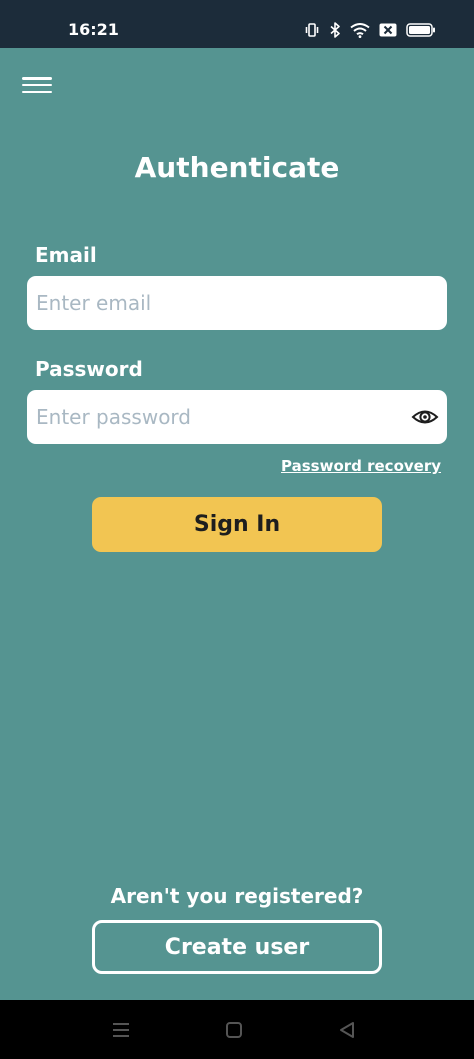  I want to click on email-label: Email, so click(66, 255).